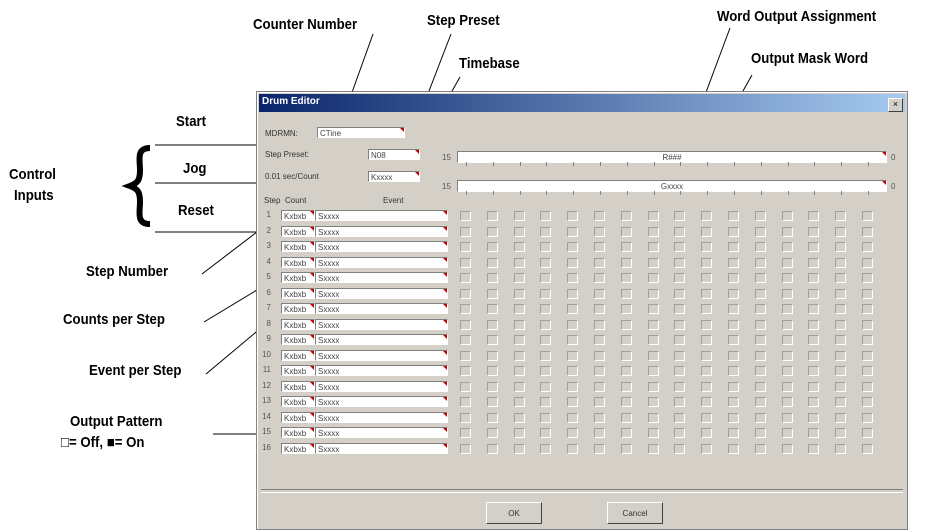 The width and height of the screenshot is (936, 531). What do you see at coordinates (635, 513) in the screenshot?
I see `cancel-button: Cancel` at bounding box center [635, 513].